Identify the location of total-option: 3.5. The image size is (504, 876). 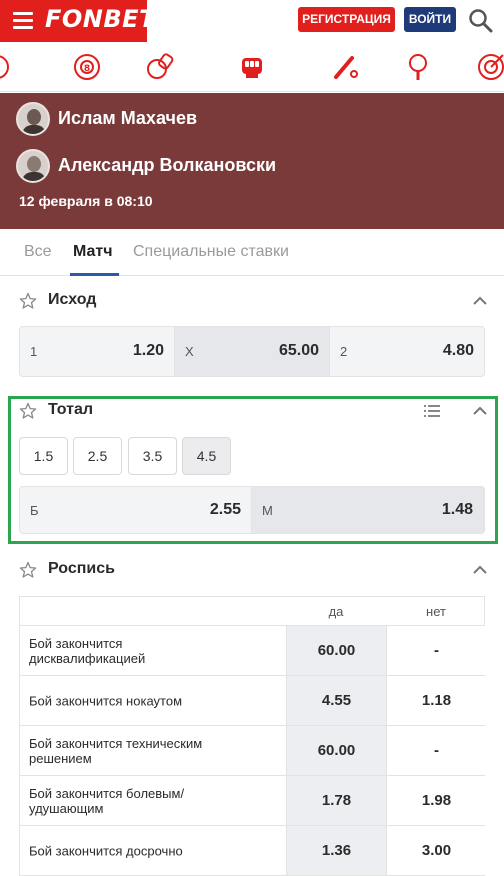
(152, 456).